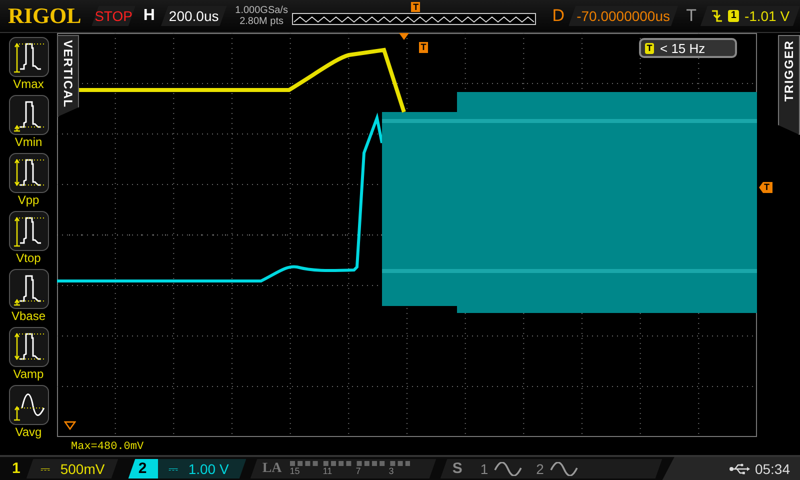 Image resolution: width=800 pixels, height=480 pixels. What do you see at coordinates (484, 468) in the screenshot?
I see `math-source-number: 1` at bounding box center [484, 468].